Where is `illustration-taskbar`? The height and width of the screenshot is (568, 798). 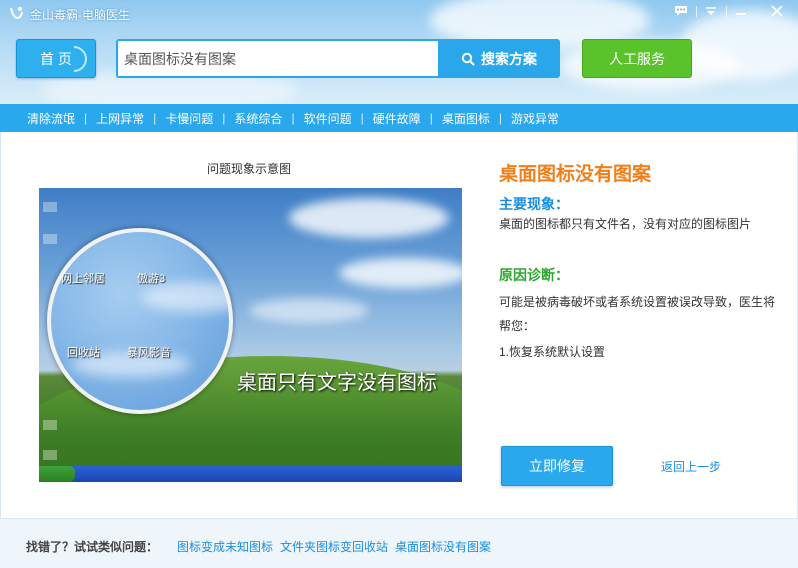 illustration-taskbar is located at coordinates (250, 474).